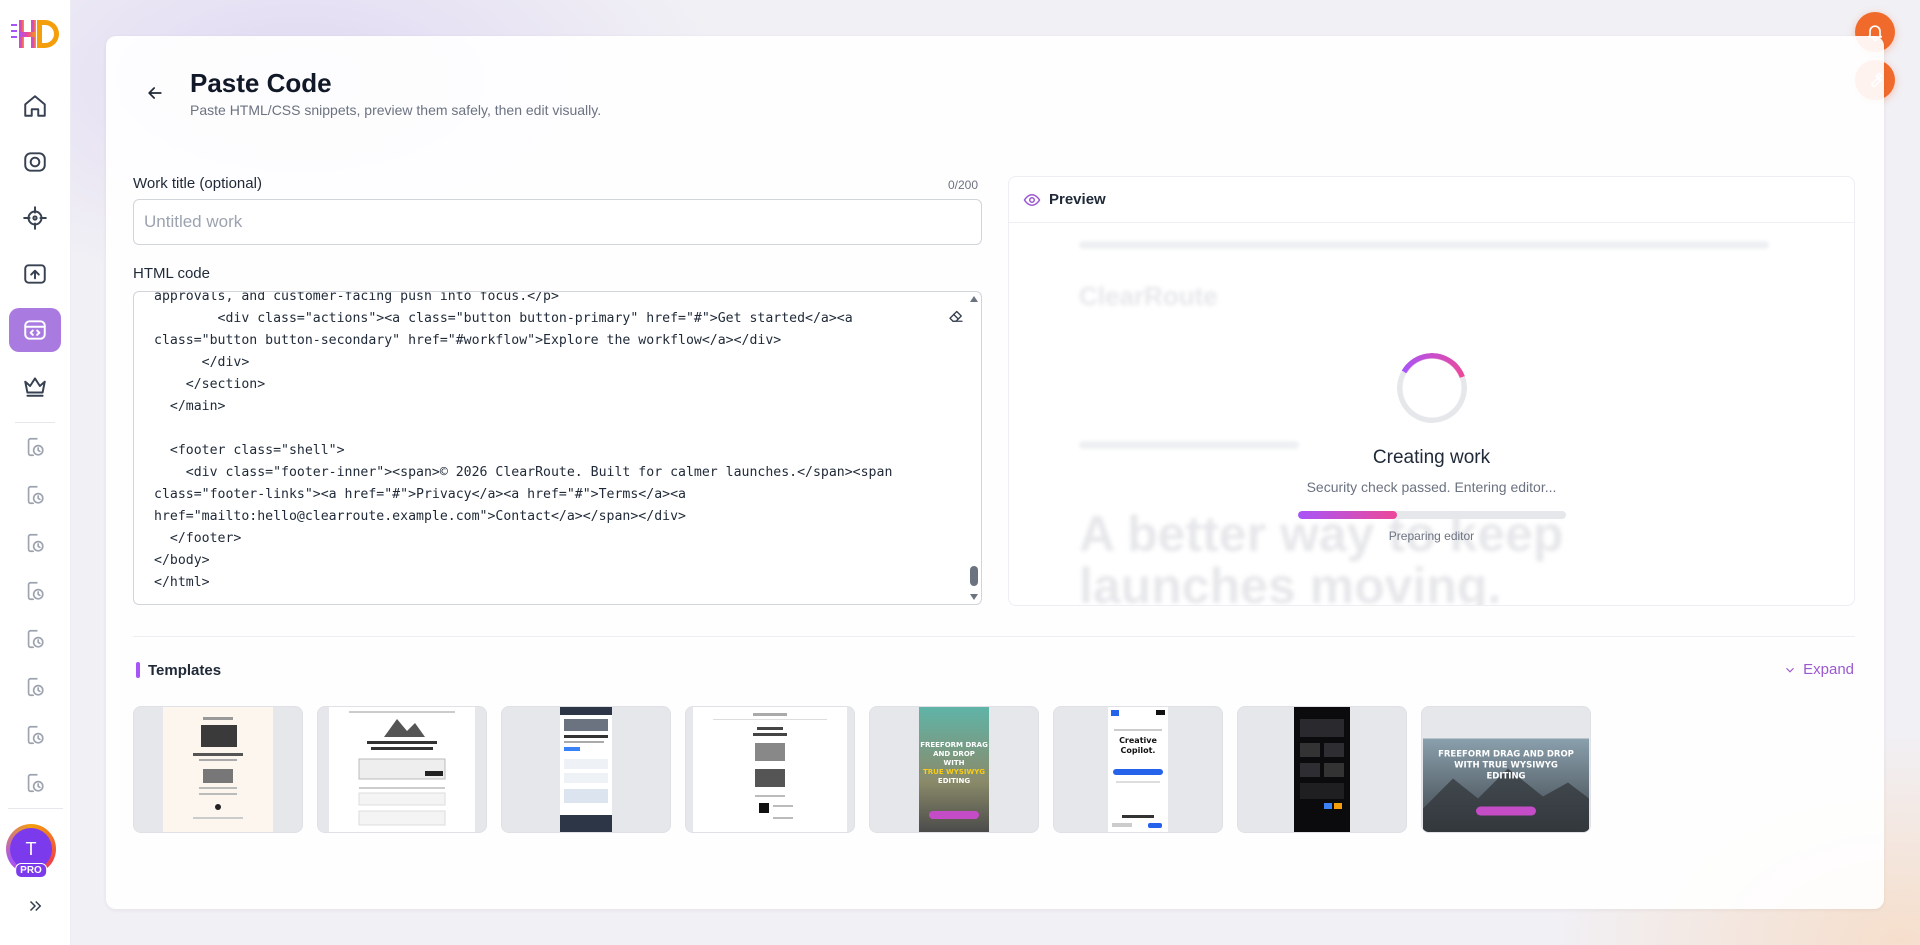 This screenshot has height=945, width=1920. Describe the element at coordinates (974, 448) in the screenshot. I see `code-scrollbar` at that location.